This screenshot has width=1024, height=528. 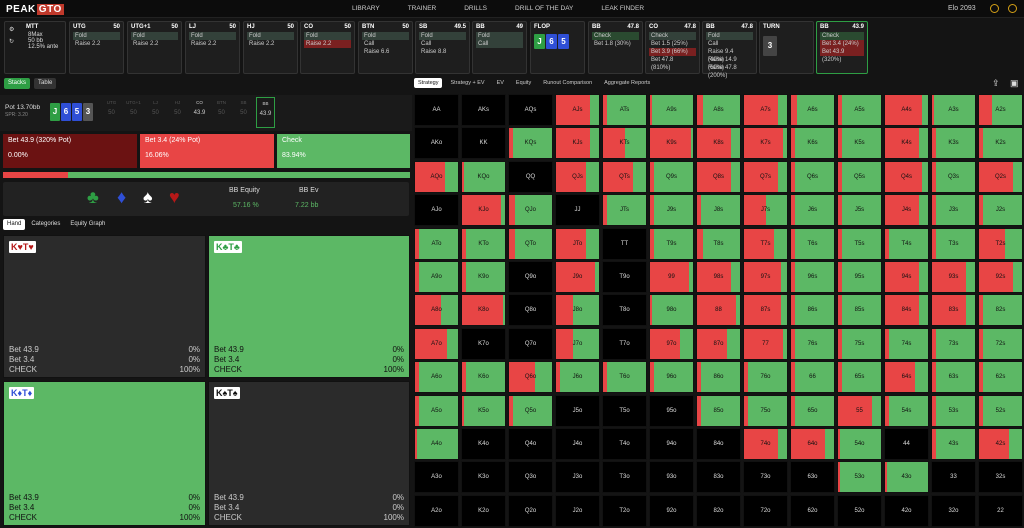 What do you see at coordinates (671, 444) in the screenshot?
I see `hand-cell: 94o` at bounding box center [671, 444].